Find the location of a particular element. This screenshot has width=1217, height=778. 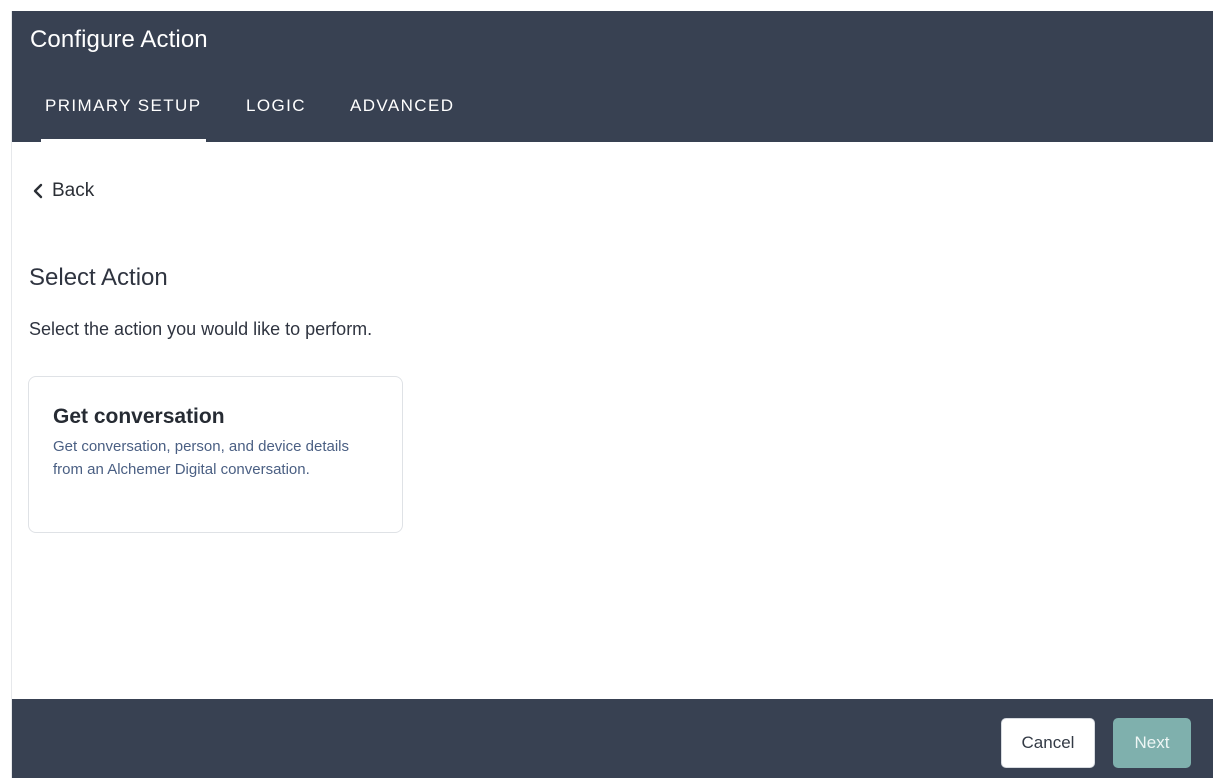

tab-primary-setup: PRIMARY SETUP is located at coordinates (123, 119).